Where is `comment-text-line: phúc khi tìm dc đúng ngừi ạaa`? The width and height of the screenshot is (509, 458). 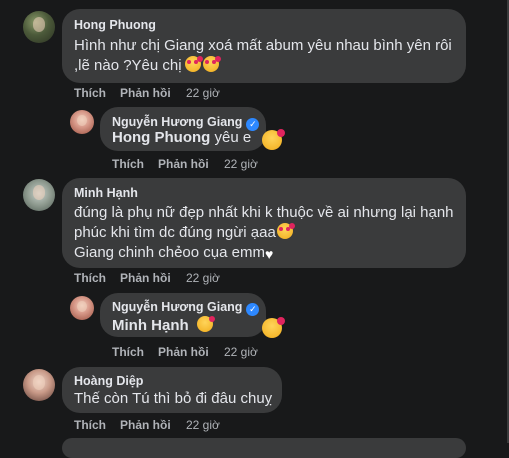 comment-text-line: phúc khi tìm dc đúng ngừi ạaa is located at coordinates (184, 233).